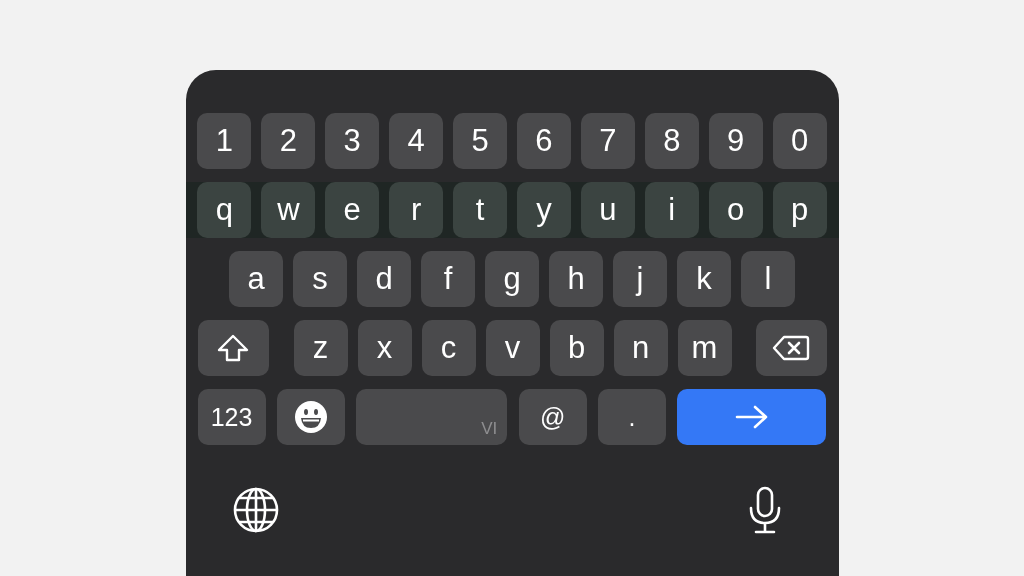  Describe the element at coordinates (489, 429) in the screenshot. I see `language-label: VI` at that location.